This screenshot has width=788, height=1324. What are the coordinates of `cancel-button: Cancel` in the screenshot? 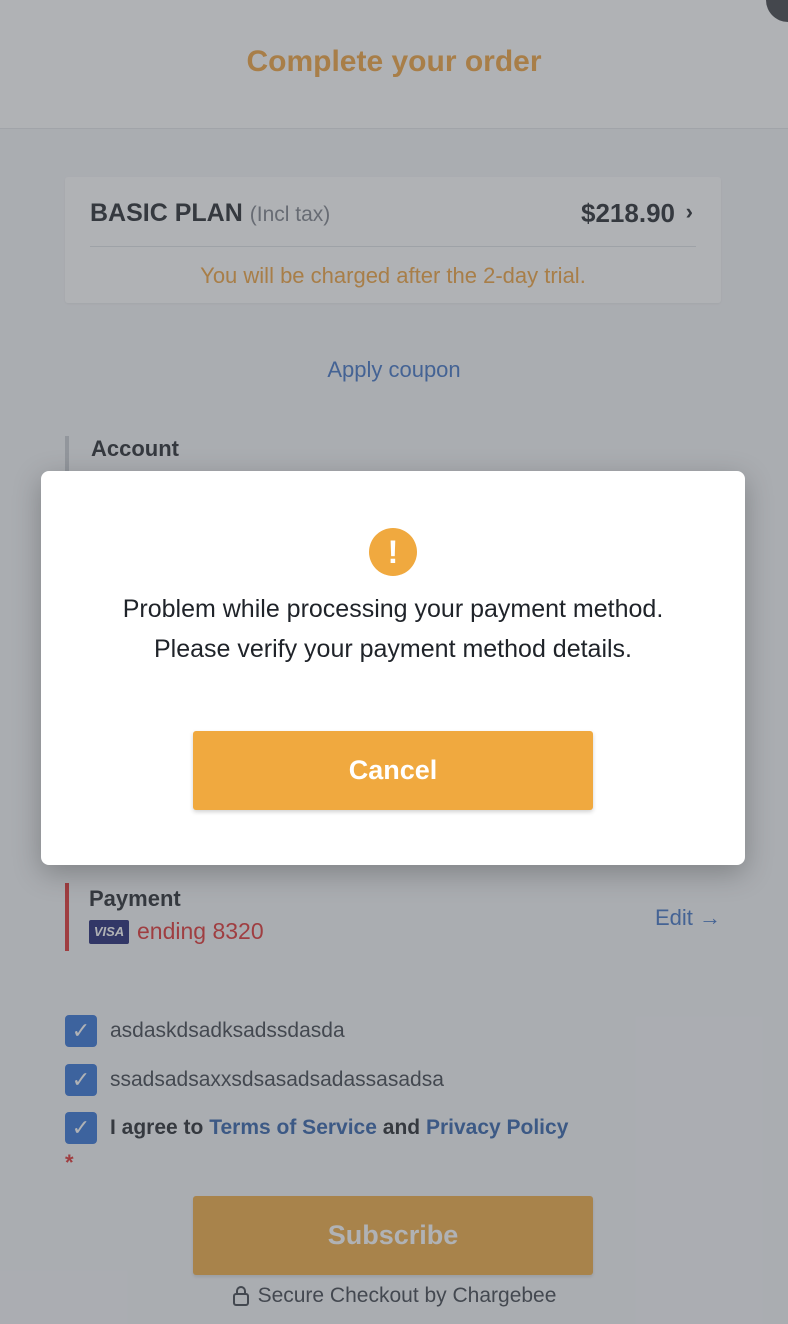 It's located at (393, 770).